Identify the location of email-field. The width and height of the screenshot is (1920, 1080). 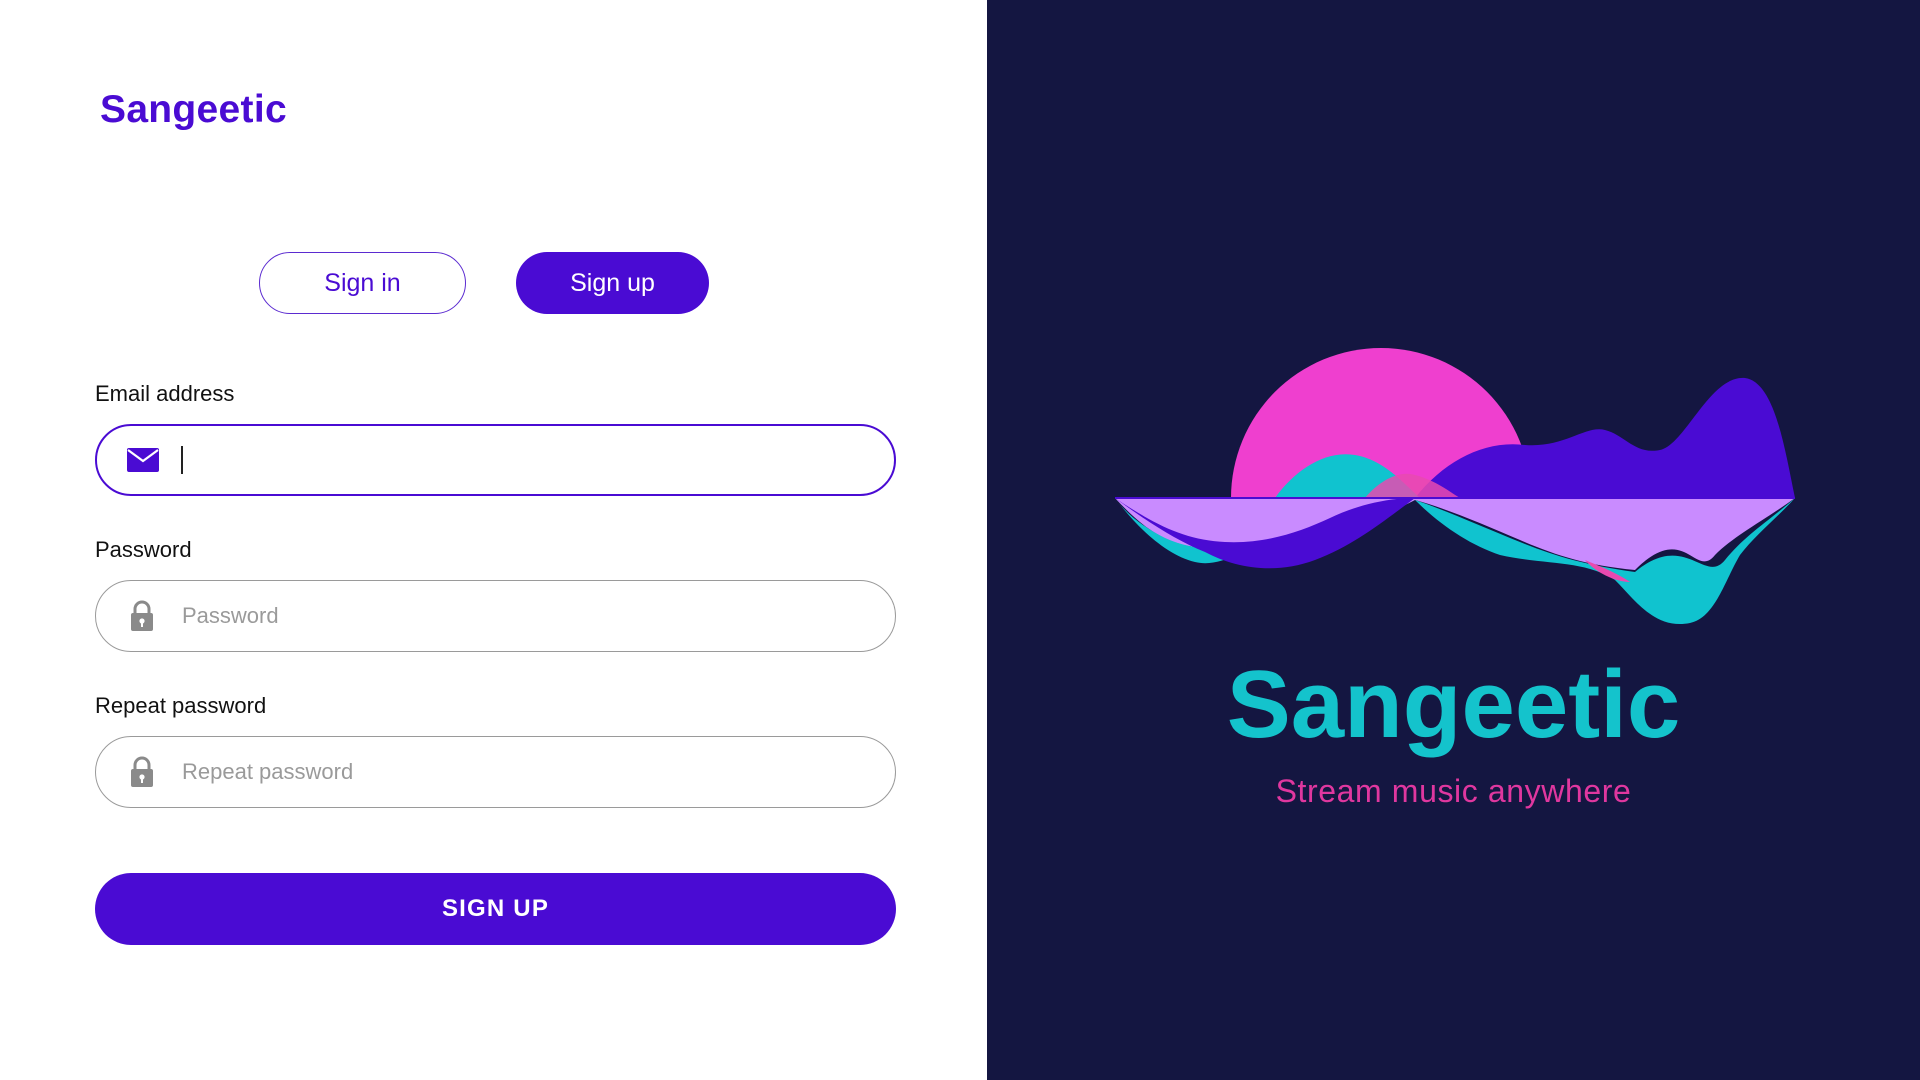
(495, 460).